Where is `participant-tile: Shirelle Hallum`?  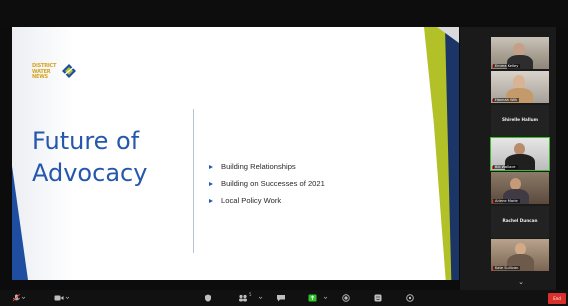 participant-tile: Shirelle Hallum is located at coordinates (520, 121).